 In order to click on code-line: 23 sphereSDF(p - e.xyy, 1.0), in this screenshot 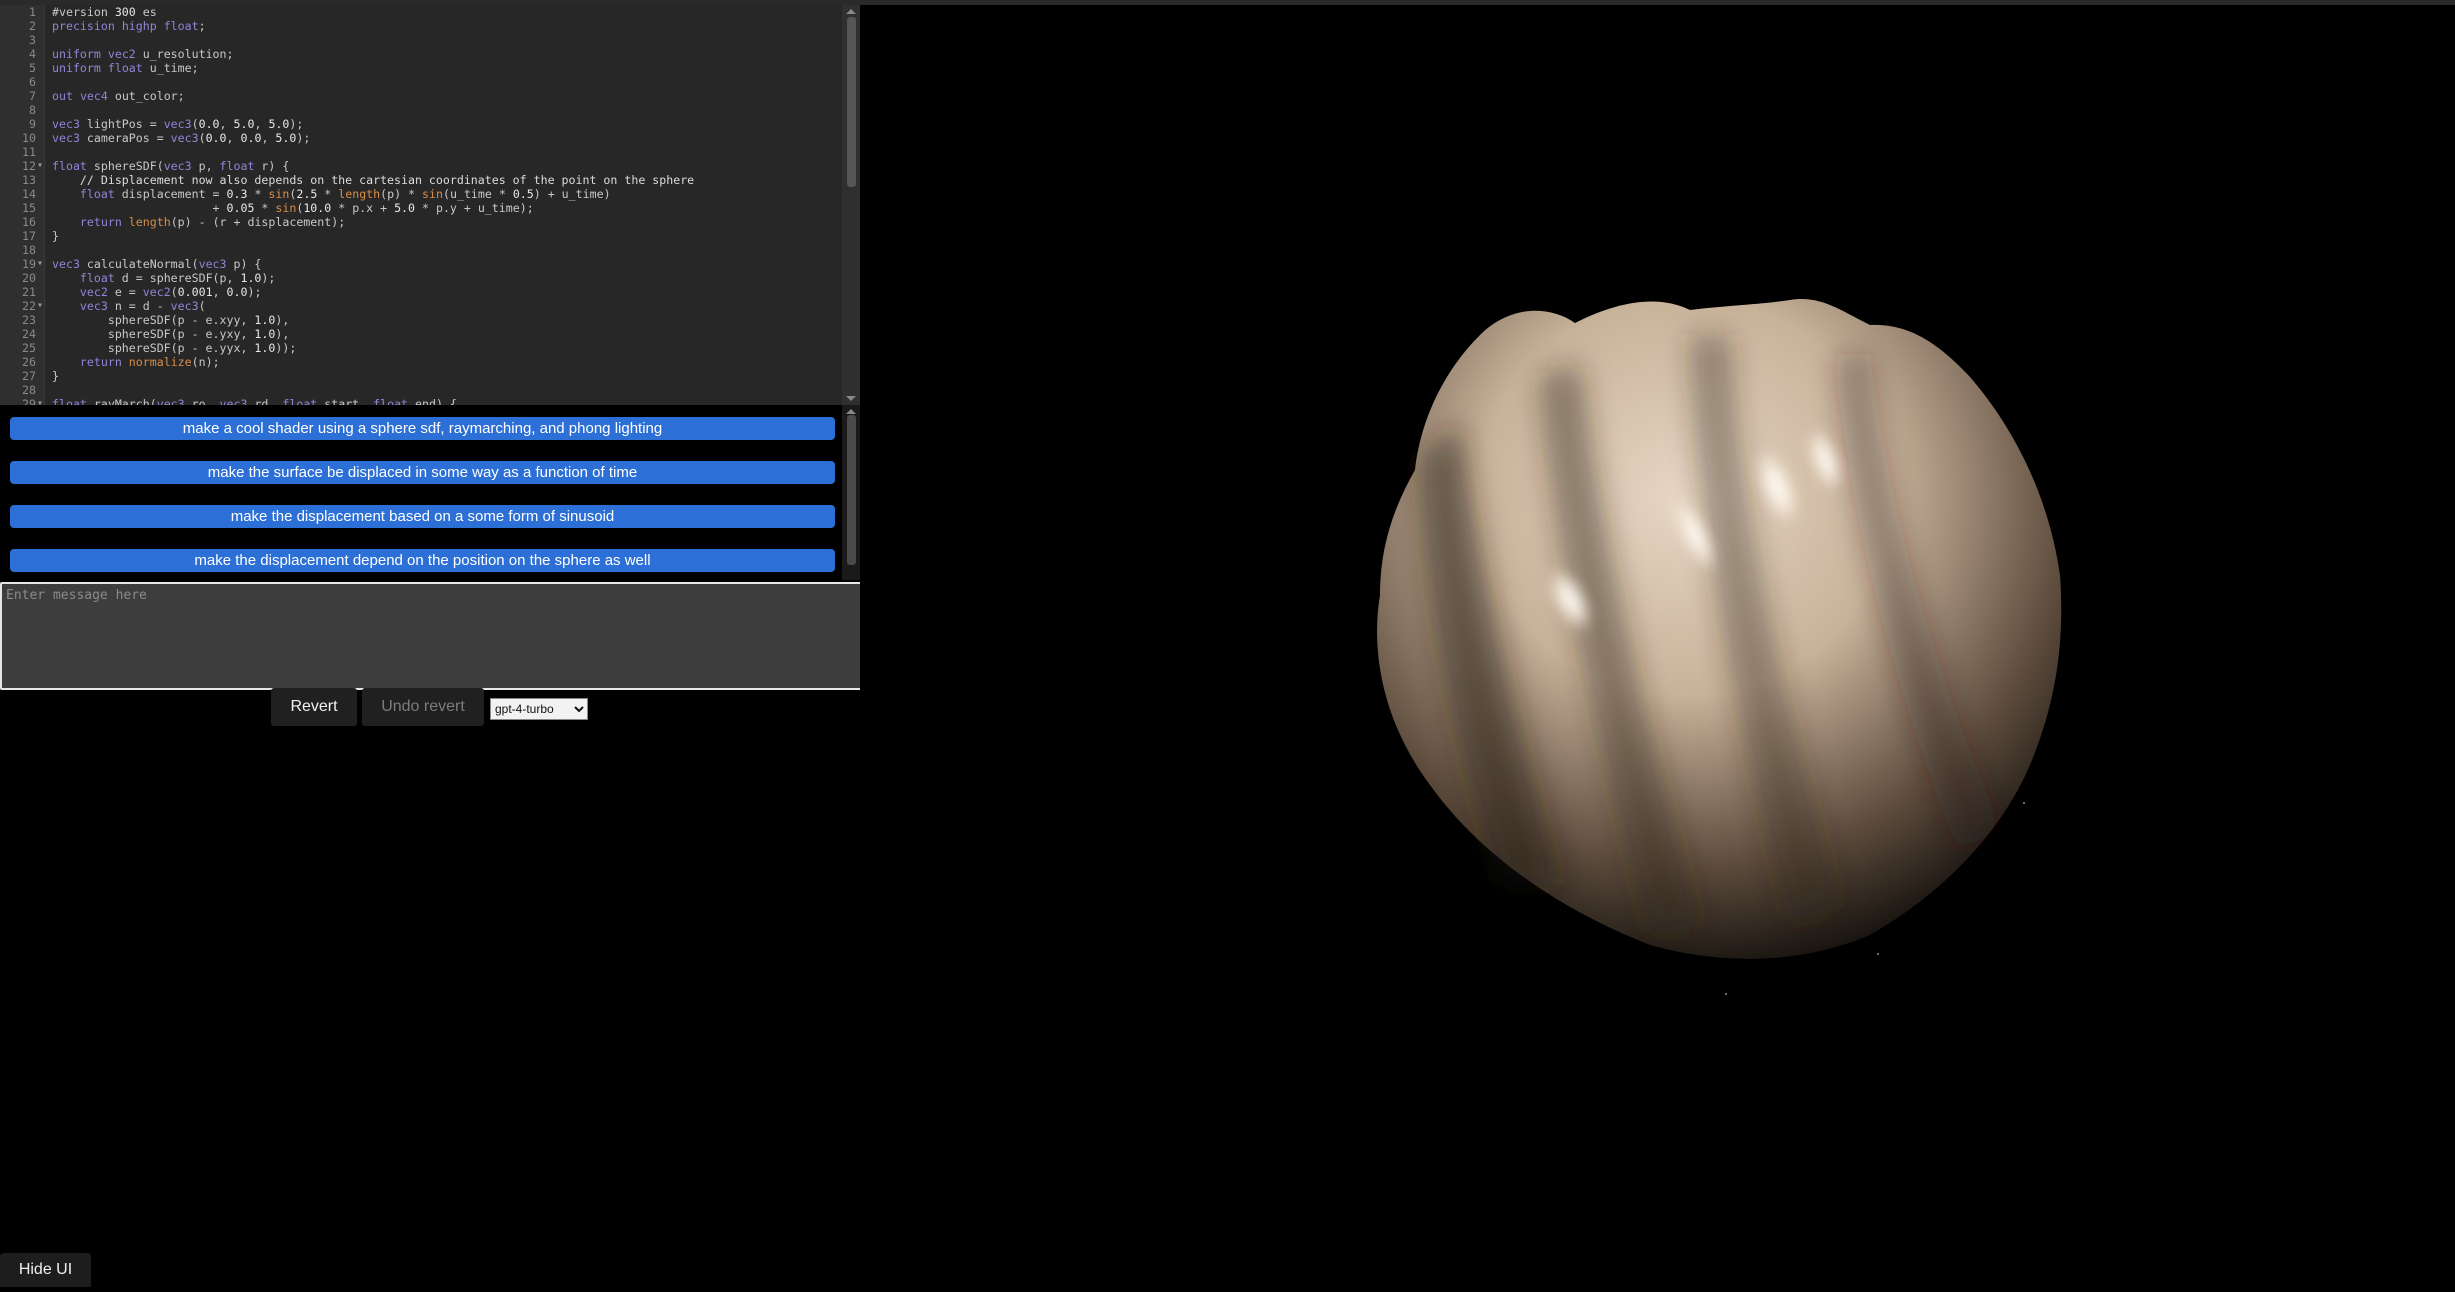, I will do `click(421, 320)`.